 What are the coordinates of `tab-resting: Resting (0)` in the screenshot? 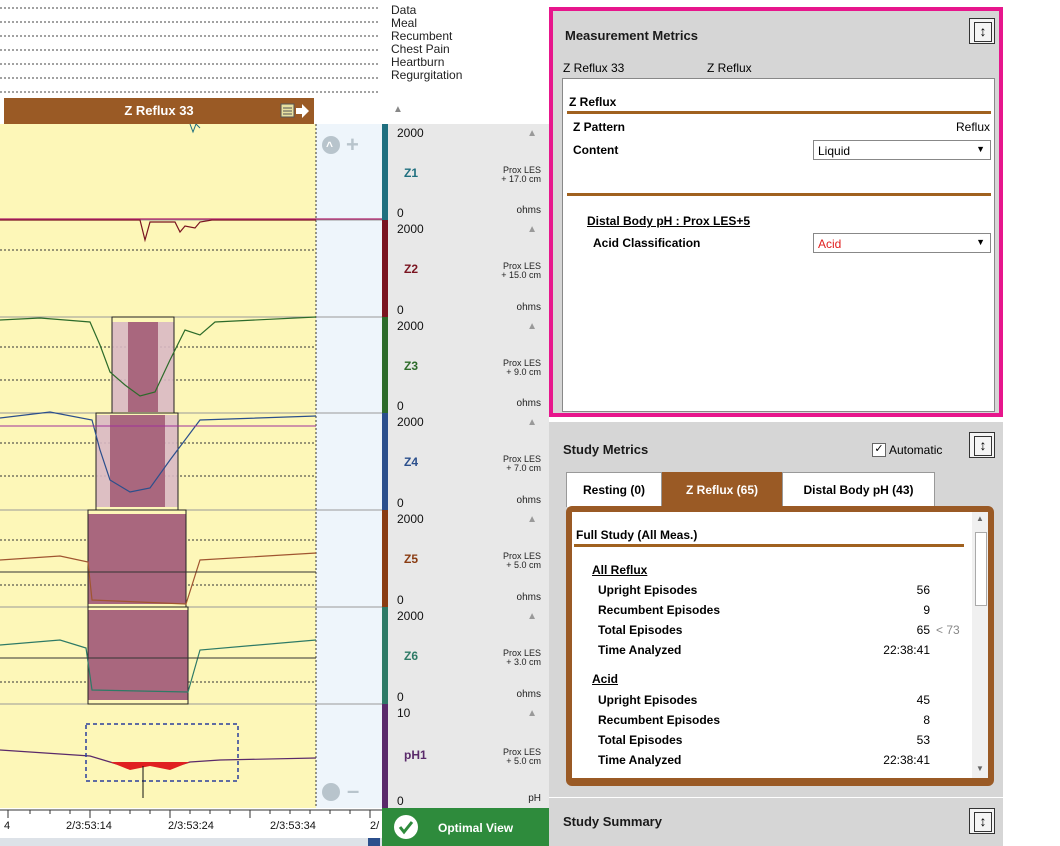 It's located at (614, 489).